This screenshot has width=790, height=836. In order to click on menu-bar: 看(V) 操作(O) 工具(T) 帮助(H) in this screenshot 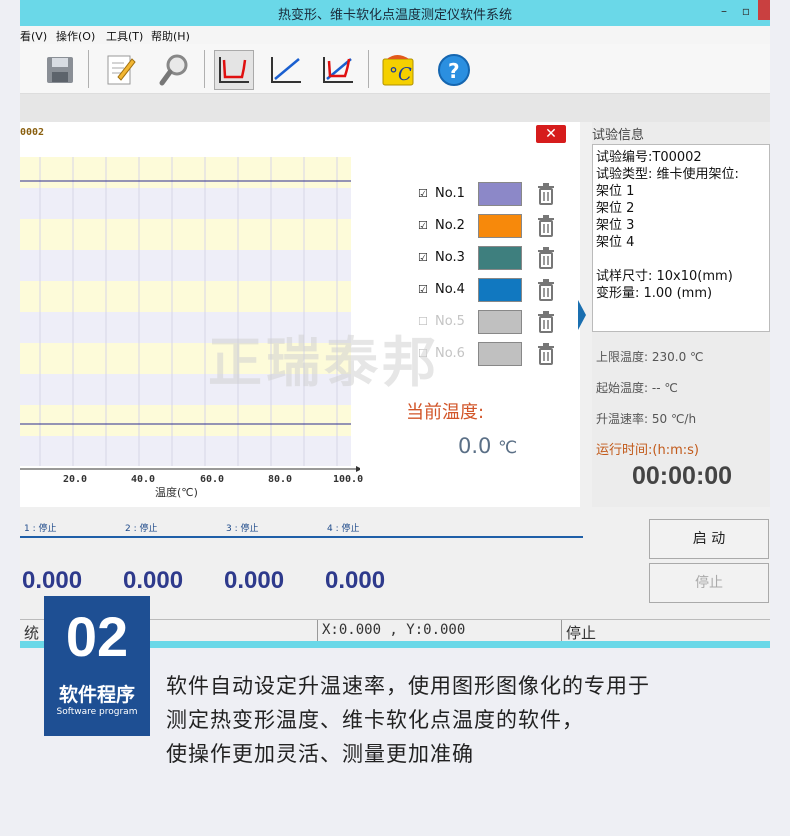, I will do `click(395, 35)`.